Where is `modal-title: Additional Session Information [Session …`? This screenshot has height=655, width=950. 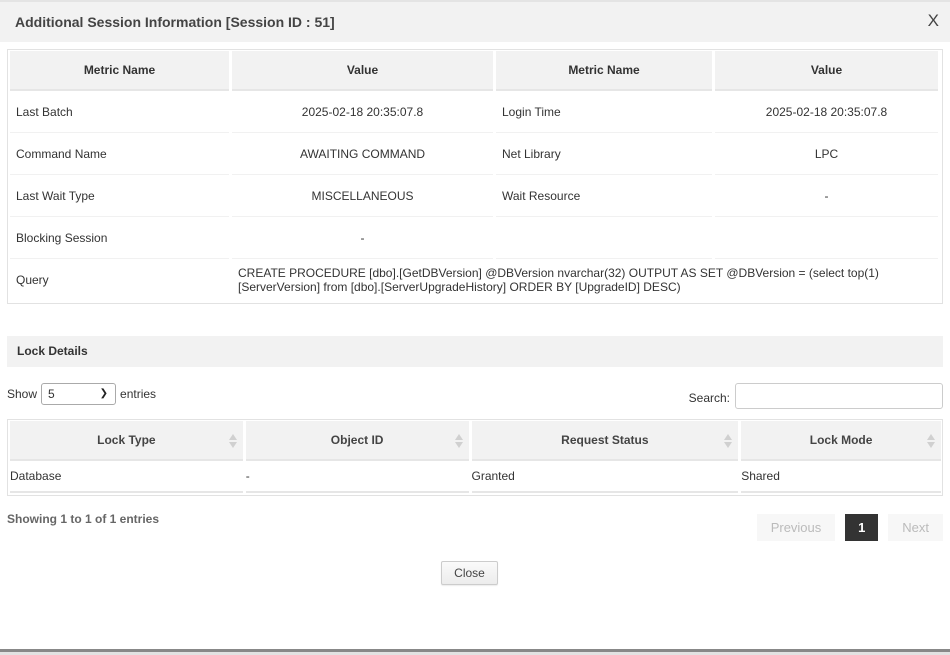
modal-title: Additional Session Information [Session … is located at coordinates (175, 22).